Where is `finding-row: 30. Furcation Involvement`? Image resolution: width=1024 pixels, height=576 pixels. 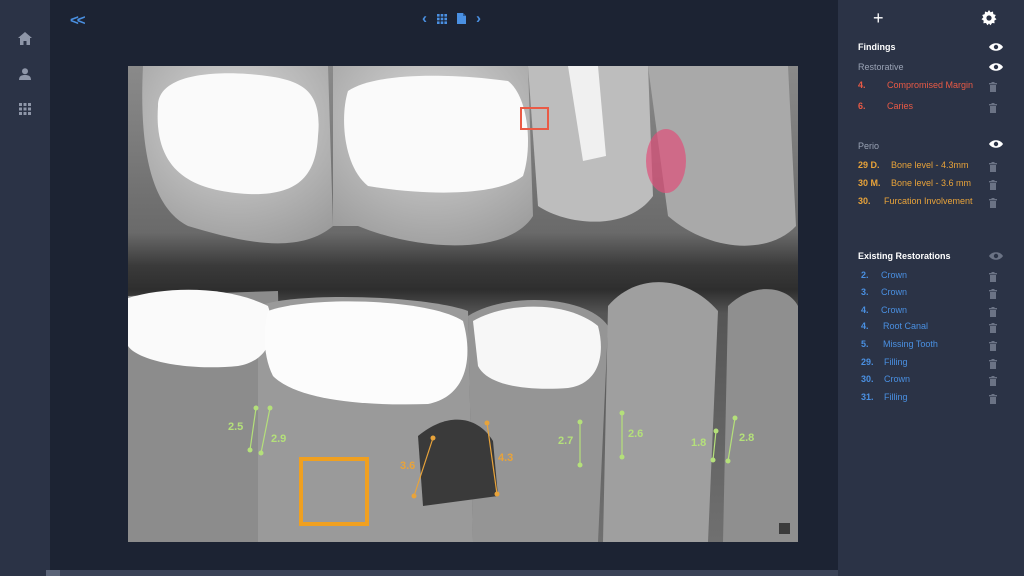 finding-row: 30. Furcation Involvement is located at coordinates (933, 203).